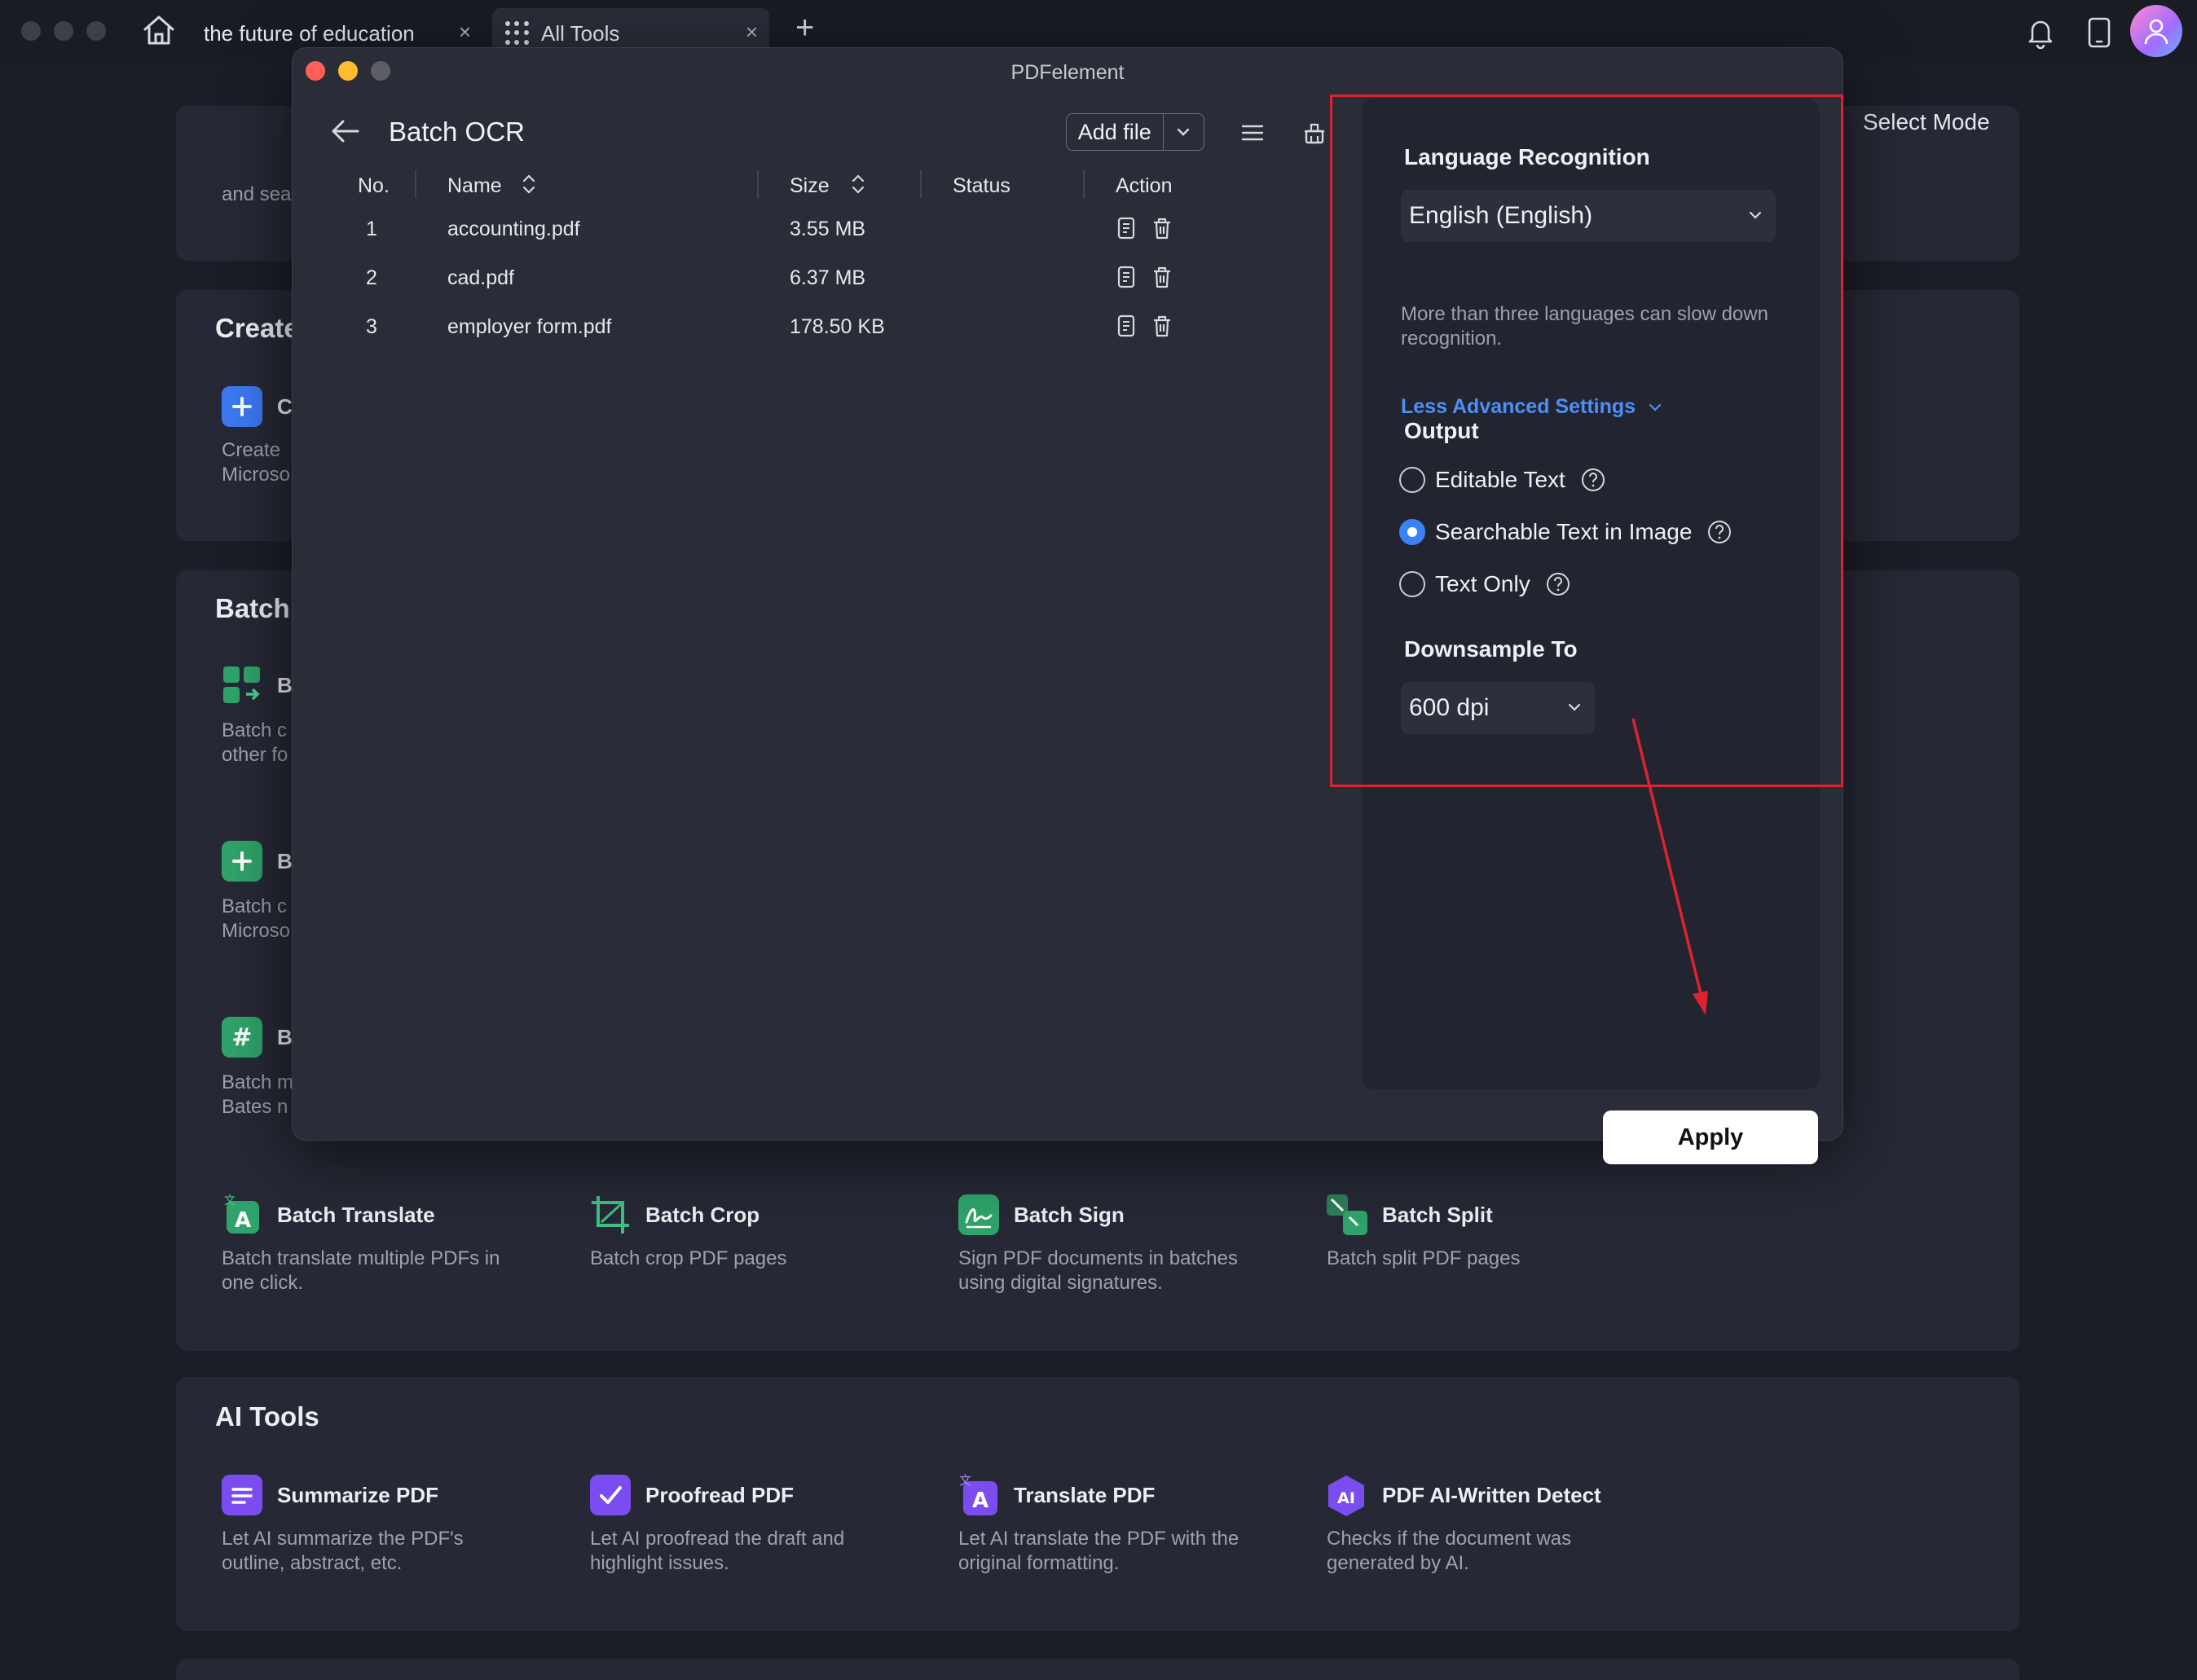 The height and width of the screenshot is (1680, 2197). Describe the element at coordinates (608, 1214) in the screenshot. I see `batch-crop-icon` at that location.